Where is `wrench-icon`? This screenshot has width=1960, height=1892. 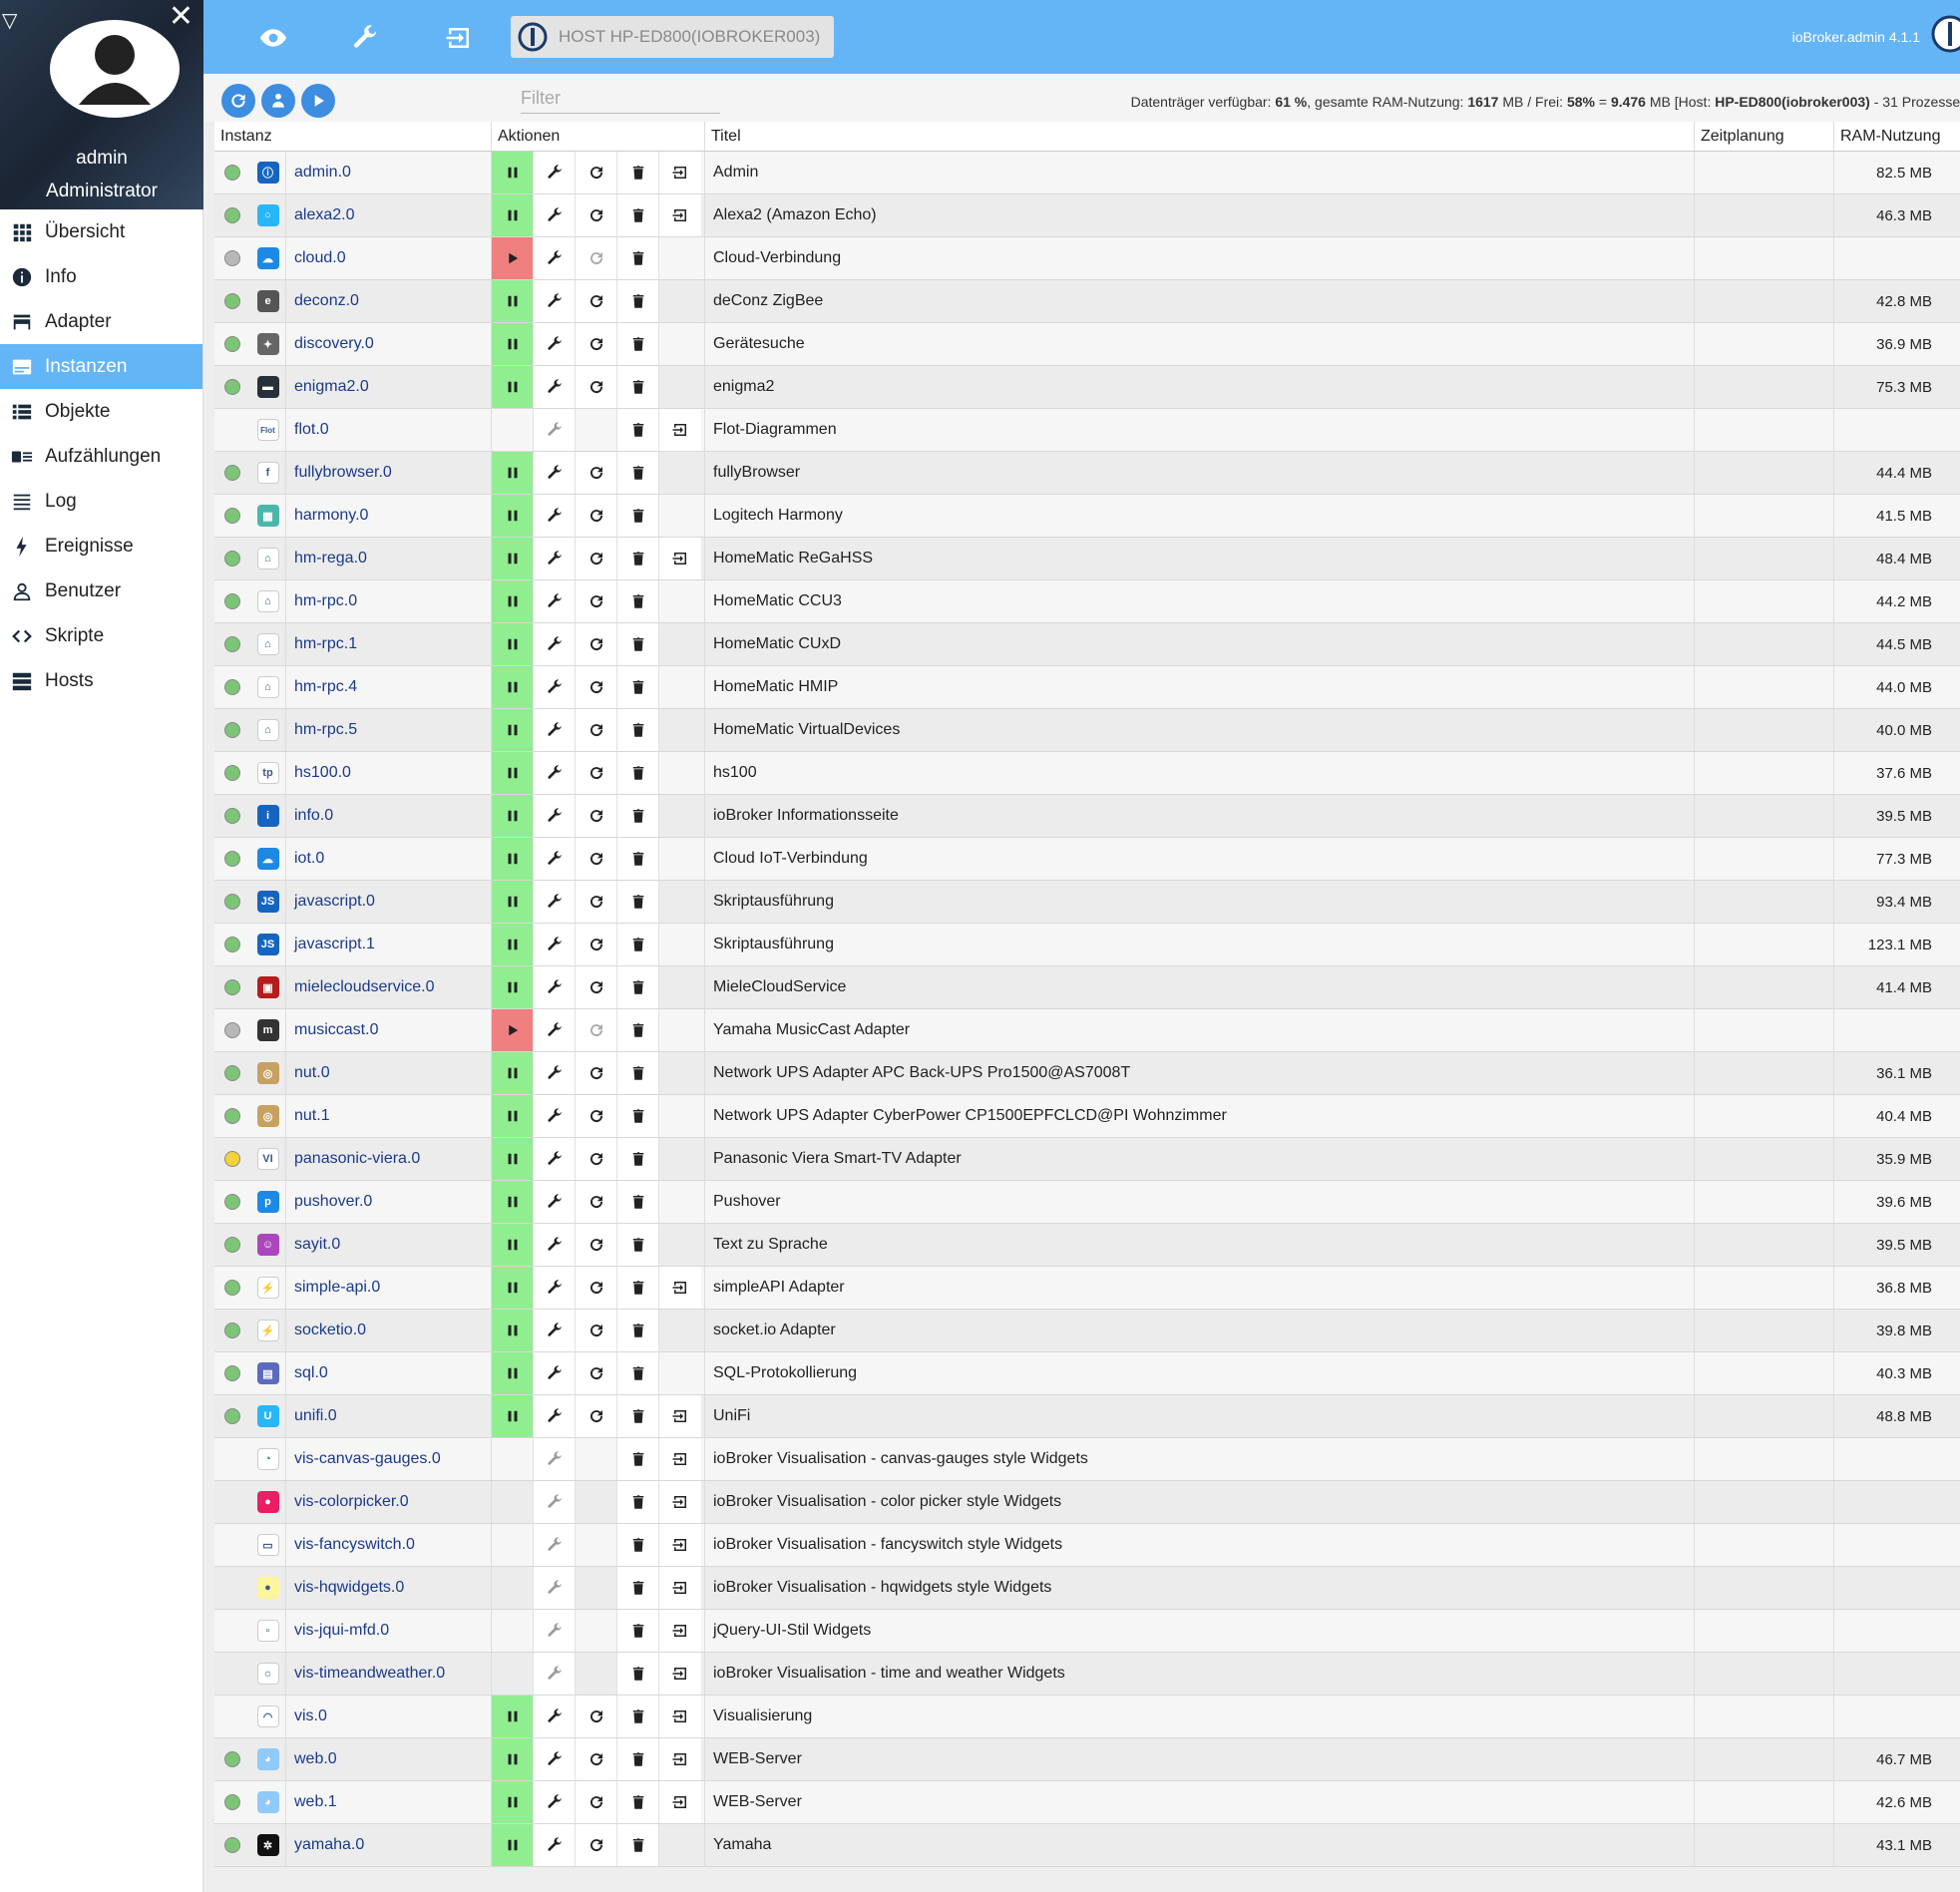 wrench-icon is located at coordinates (365, 38).